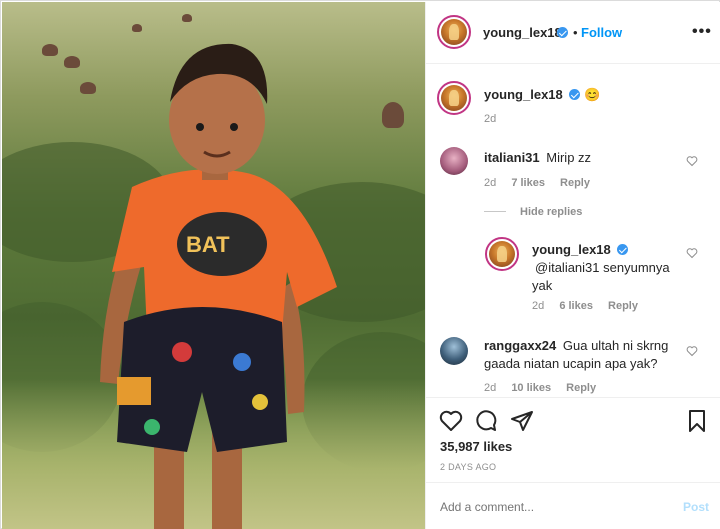 The width and height of the screenshot is (720, 529). I want to click on comment-meta: 2d 7 likes Reply, so click(543, 183).